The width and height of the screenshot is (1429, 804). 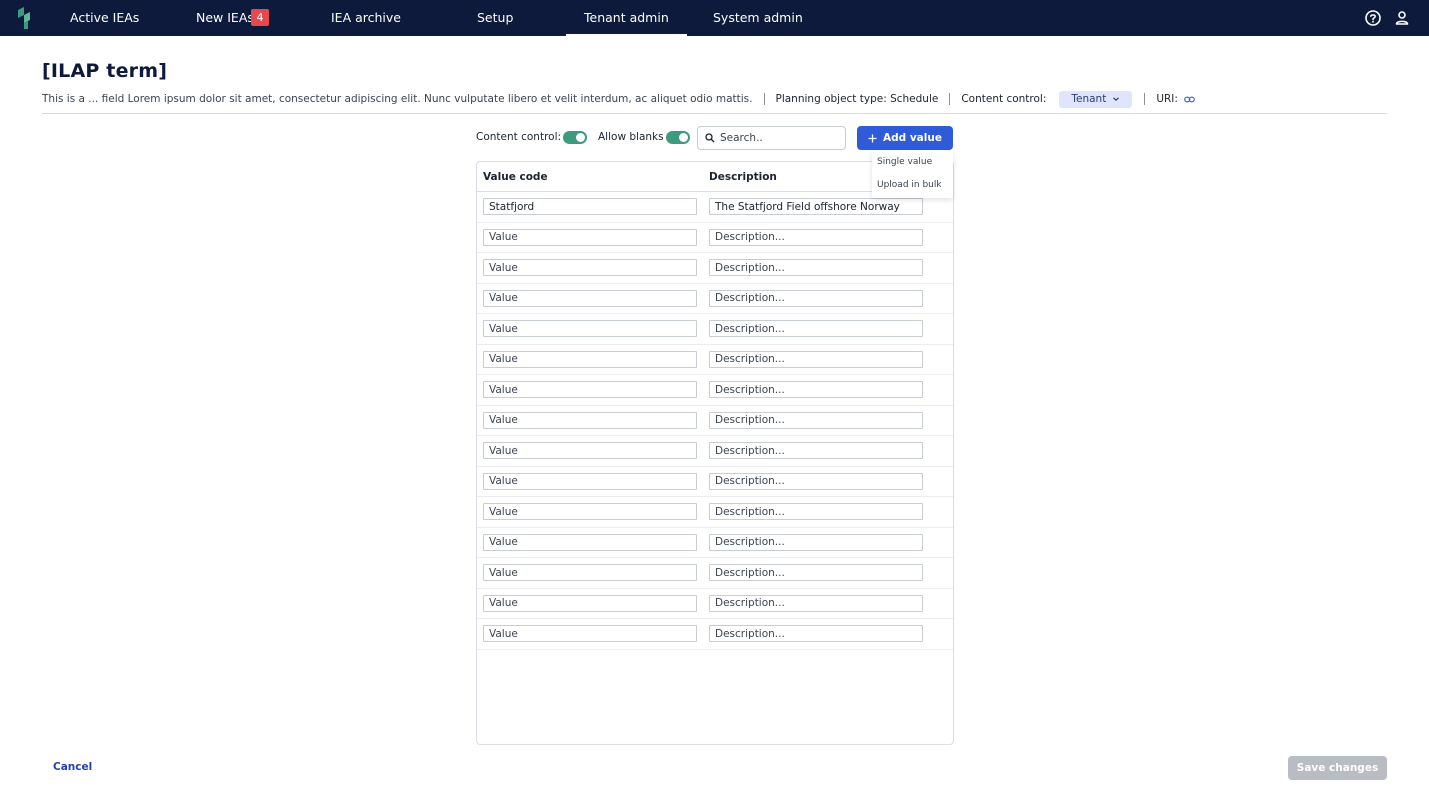 I want to click on planning-object-type: Planning object type: Schedule, so click(x=857, y=99).